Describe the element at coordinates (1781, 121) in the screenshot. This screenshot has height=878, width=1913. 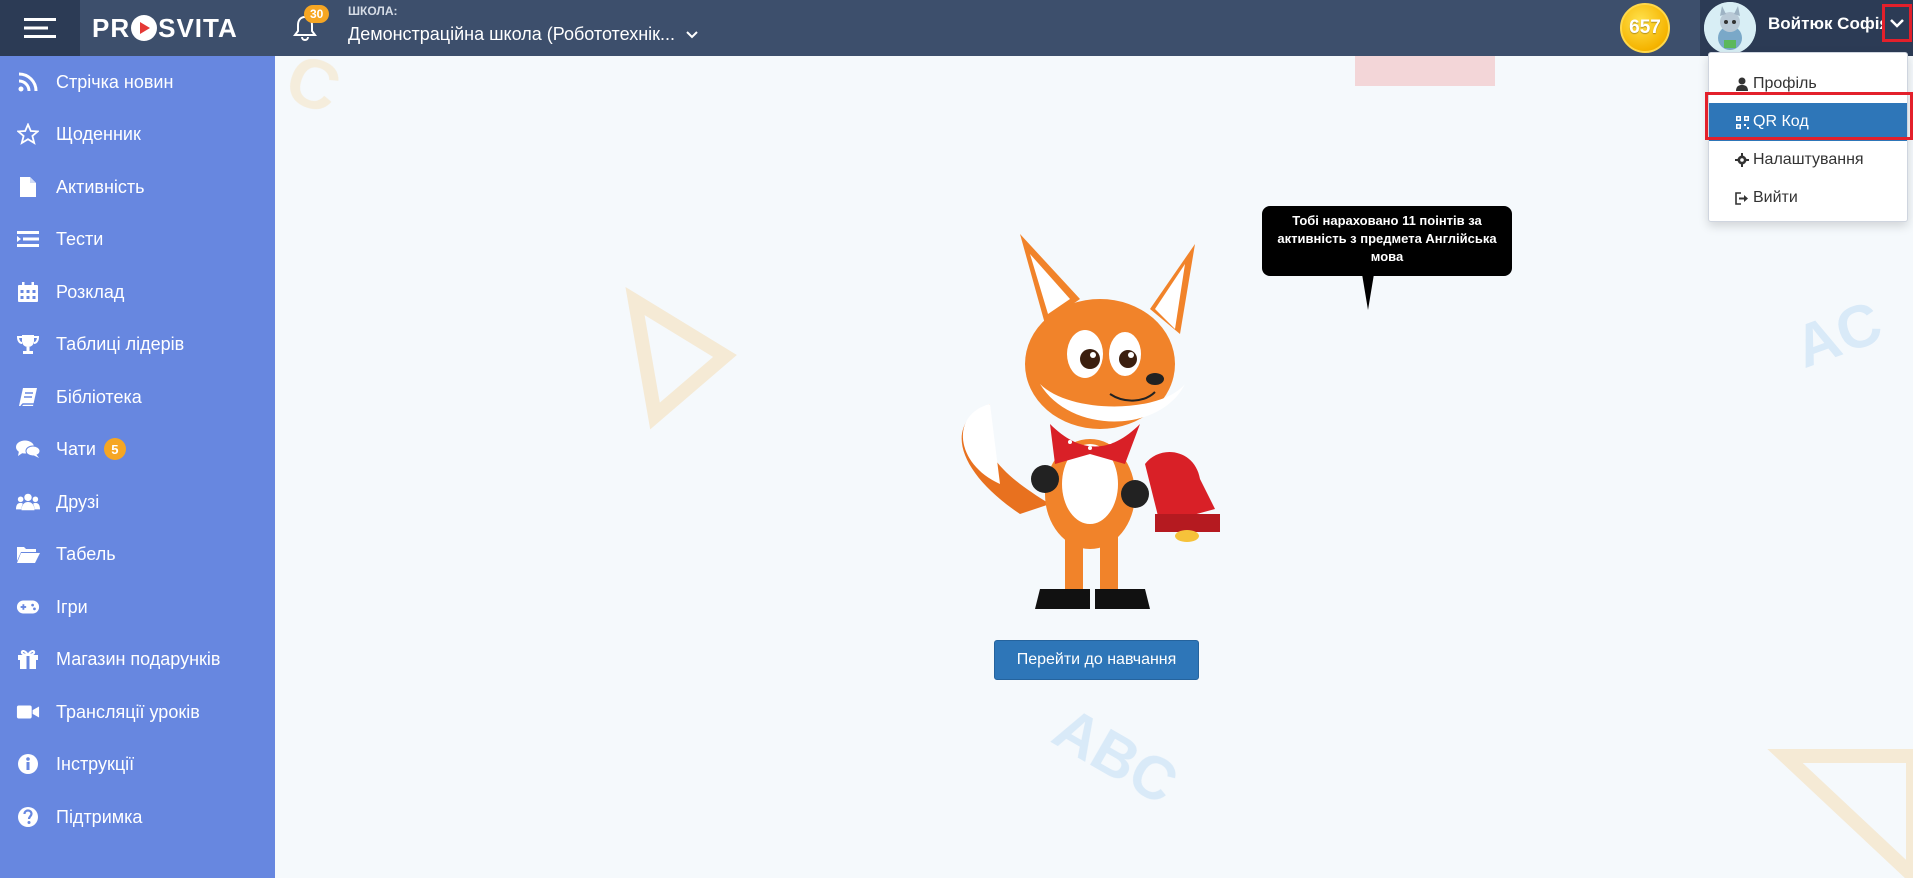
I see `dropdown-item-label: QR Код` at that location.